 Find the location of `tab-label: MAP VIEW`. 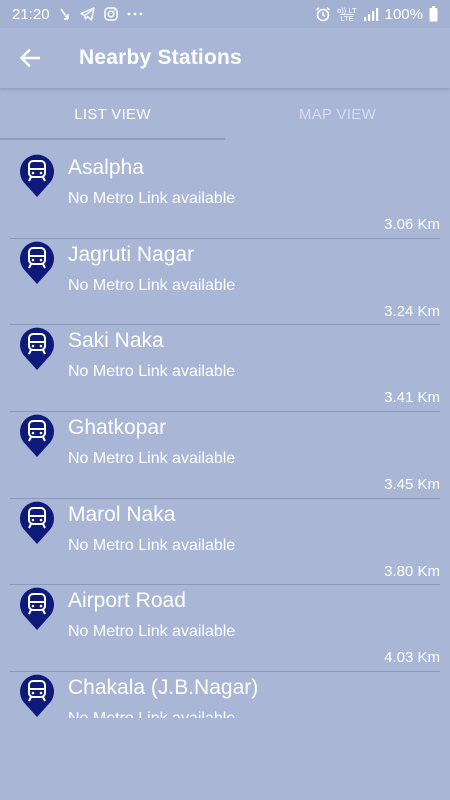

tab-label: MAP VIEW is located at coordinates (337, 114).